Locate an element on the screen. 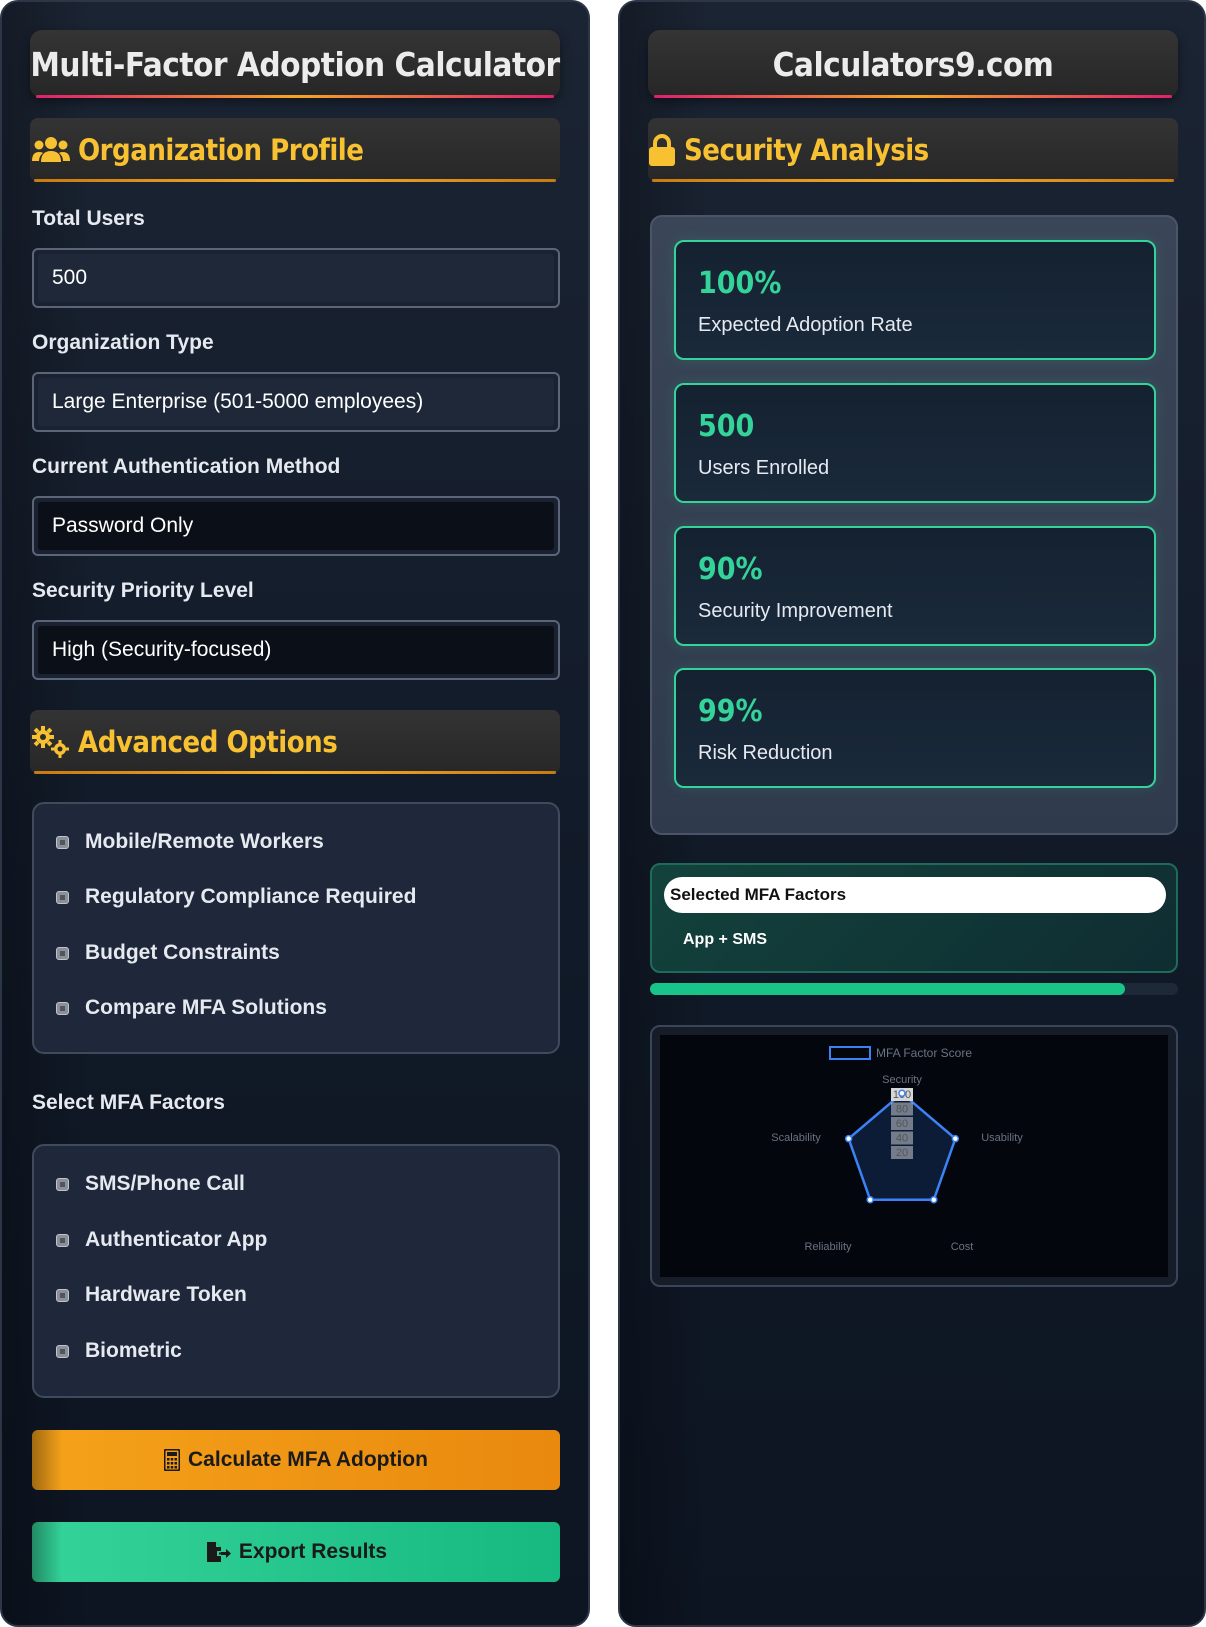 The image size is (1206, 1627). stat-card-security-improvement: 90% Security Improvement is located at coordinates (915, 586).